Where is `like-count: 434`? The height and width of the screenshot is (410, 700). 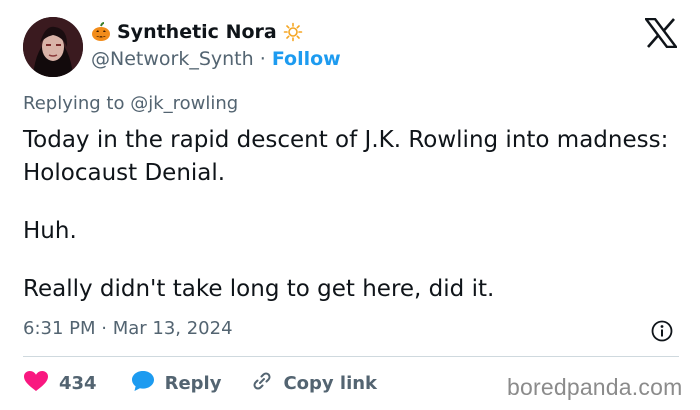 like-count: 434 is located at coordinates (78, 383).